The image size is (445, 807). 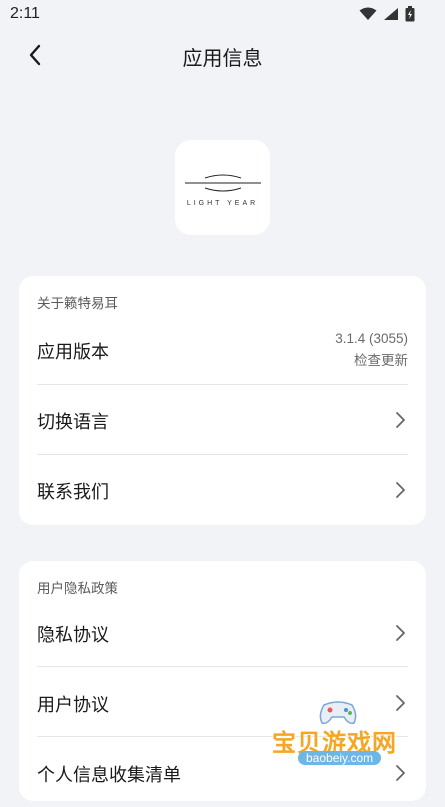 What do you see at coordinates (77, 589) in the screenshot?
I see `privacy-section-title: 用户隐私政策` at bounding box center [77, 589].